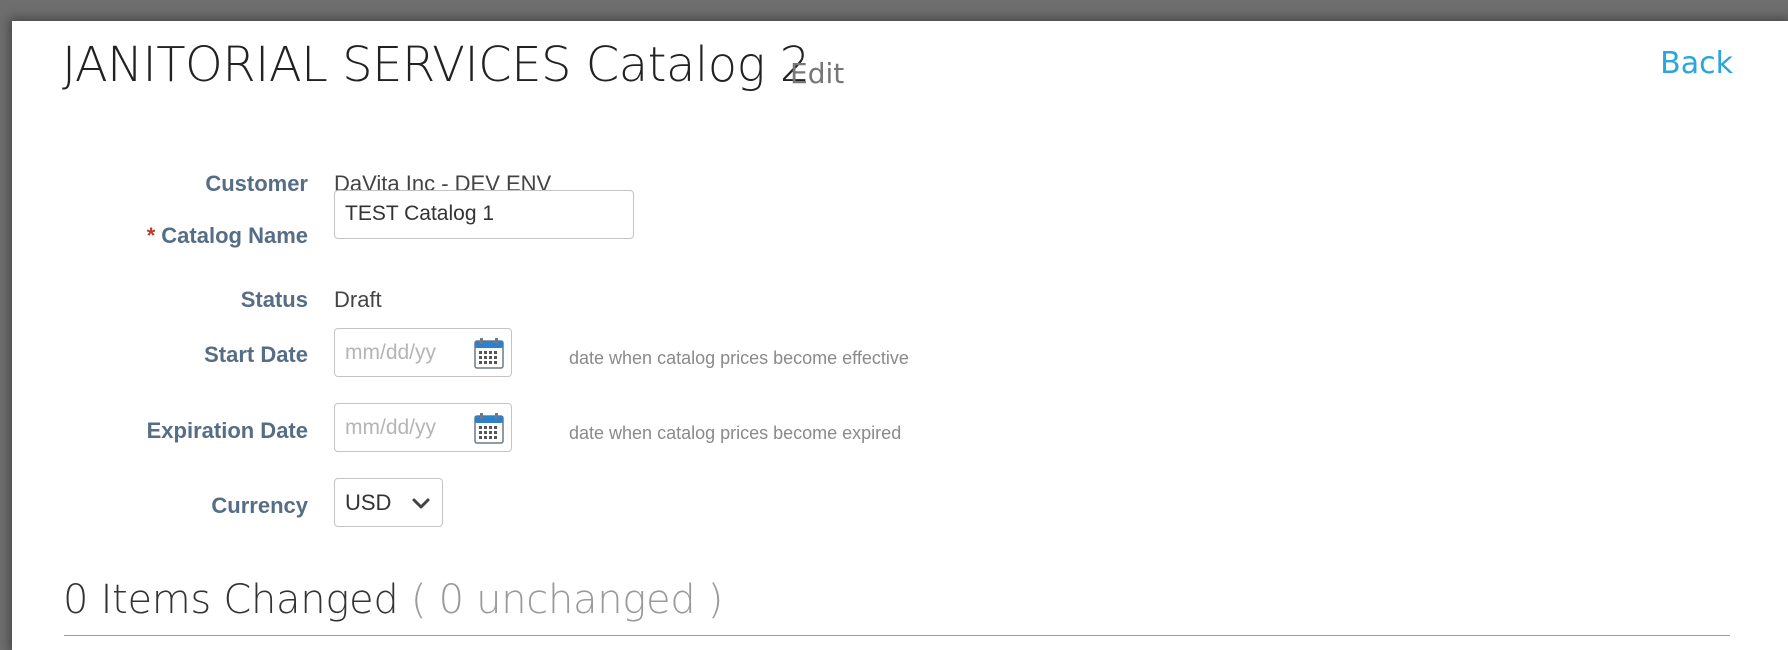 The width and height of the screenshot is (1788, 650). I want to click on required-marker: *, so click(151, 235).